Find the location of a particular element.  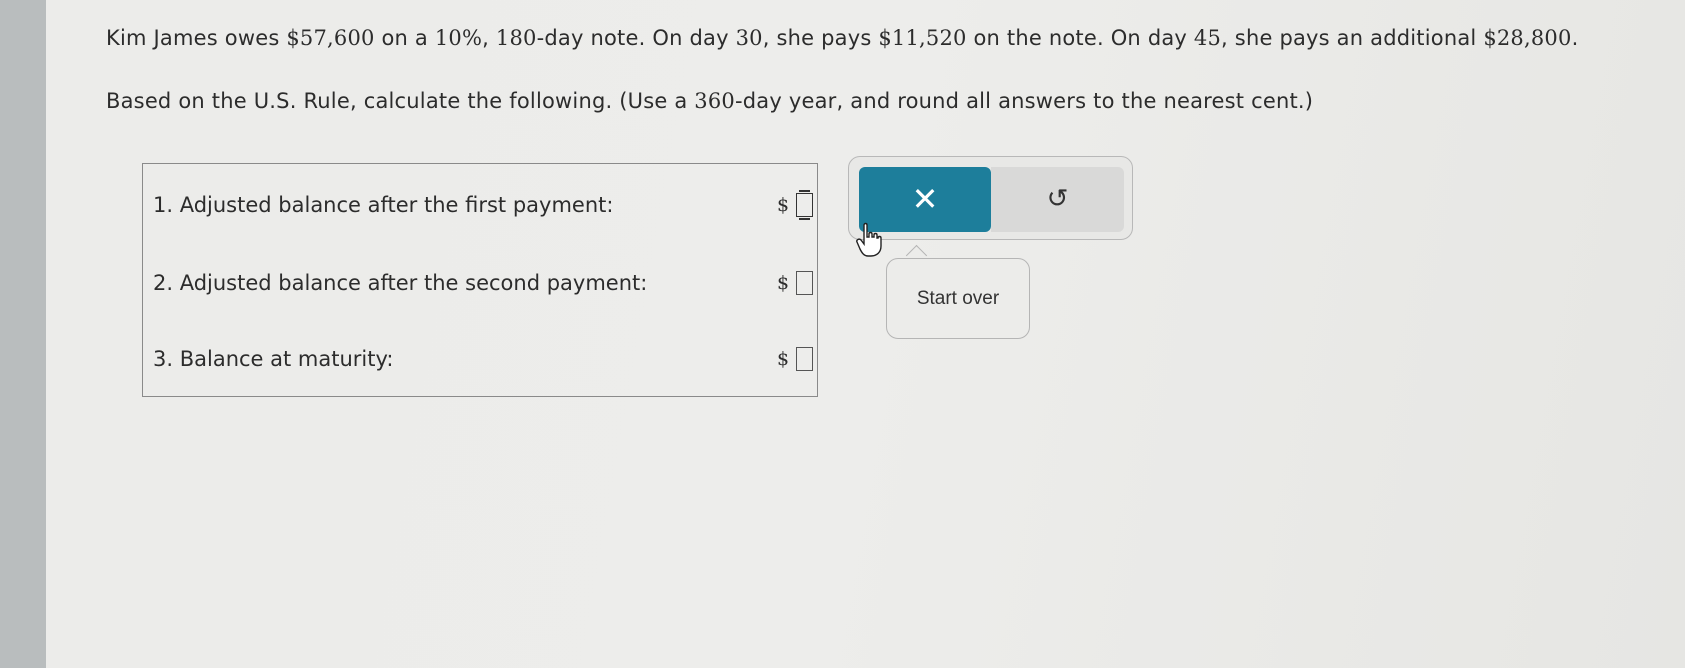

second-payment-amount: $28,800 is located at coordinates (1527, 38).